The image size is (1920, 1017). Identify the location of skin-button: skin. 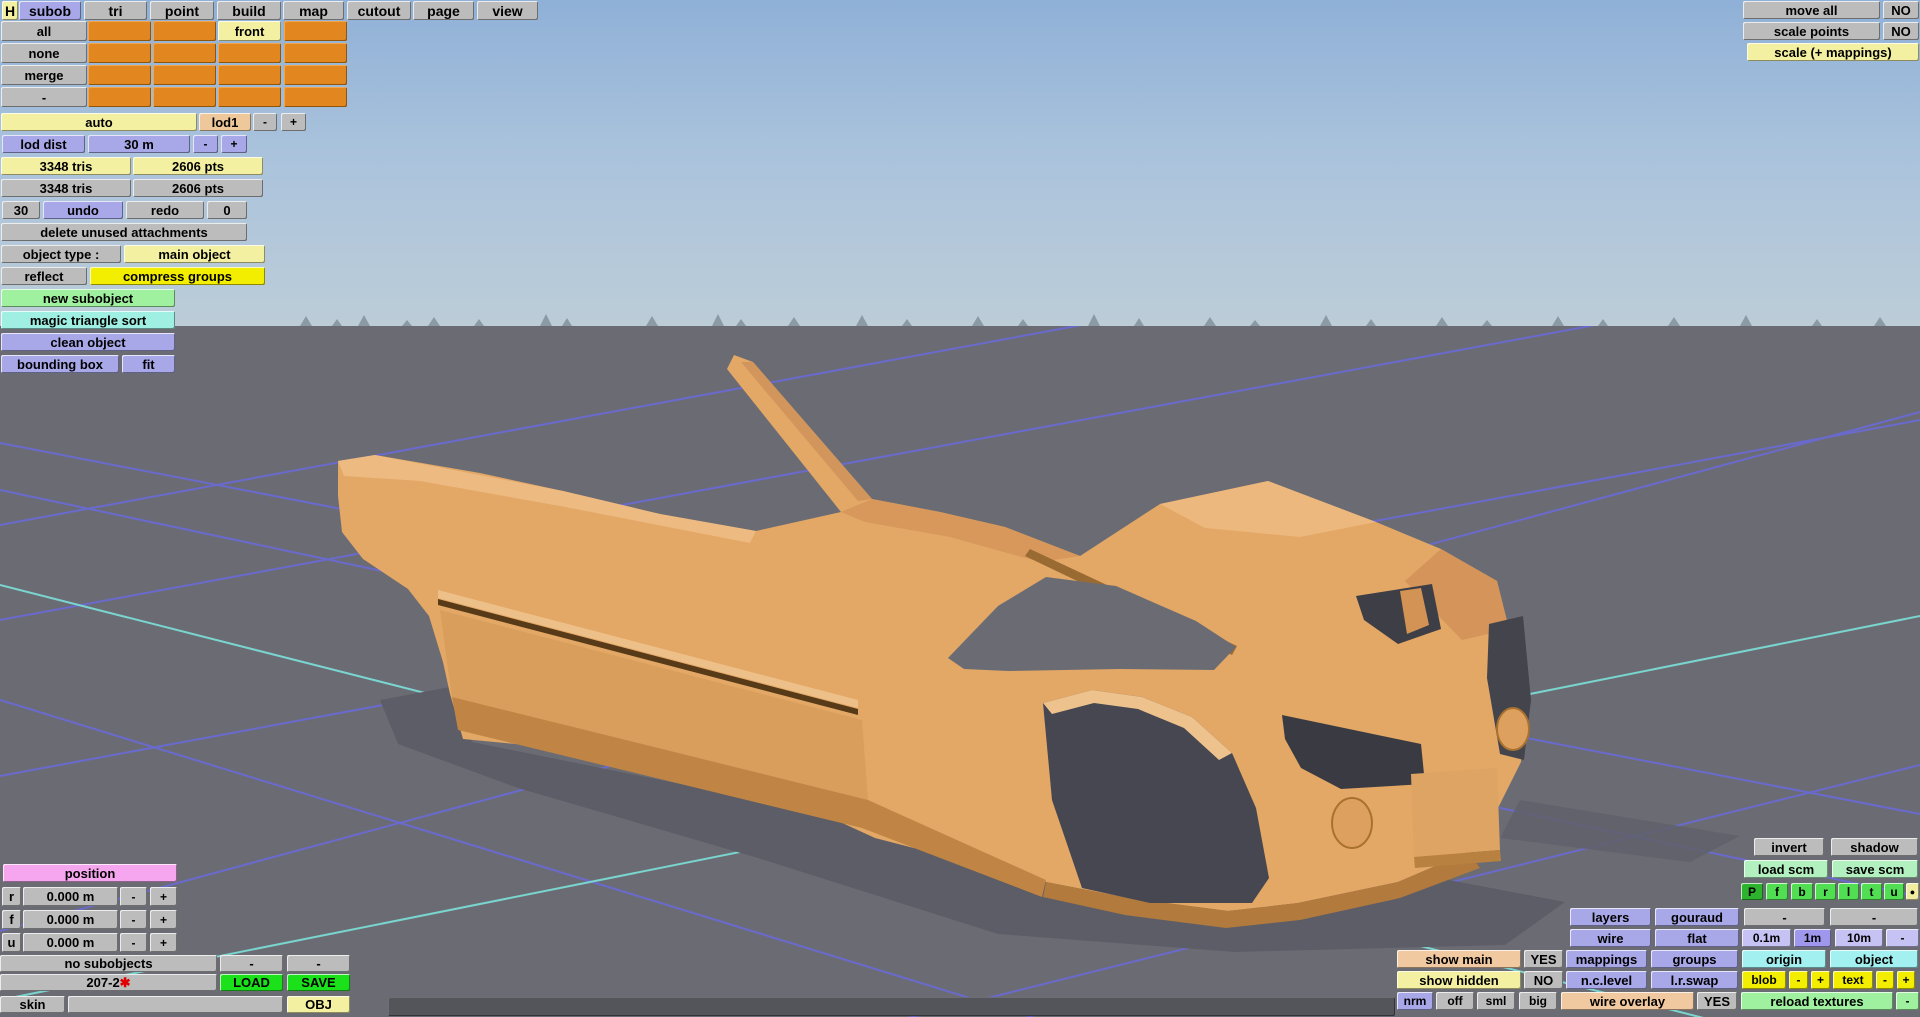
(32, 1004).